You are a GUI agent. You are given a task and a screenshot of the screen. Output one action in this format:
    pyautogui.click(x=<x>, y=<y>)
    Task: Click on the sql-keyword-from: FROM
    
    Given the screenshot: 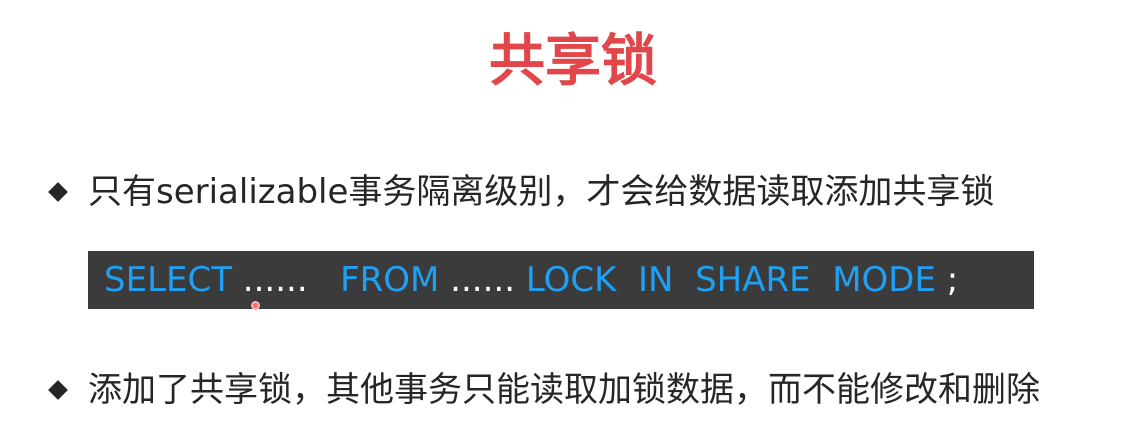 What is the action you would take?
    pyautogui.click(x=384, y=280)
    